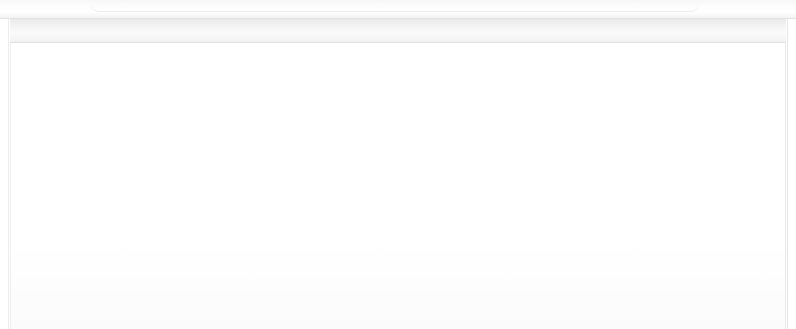  Describe the element at coordinates (395, 7) in the screenshot. I see `basin-rim` at that location.